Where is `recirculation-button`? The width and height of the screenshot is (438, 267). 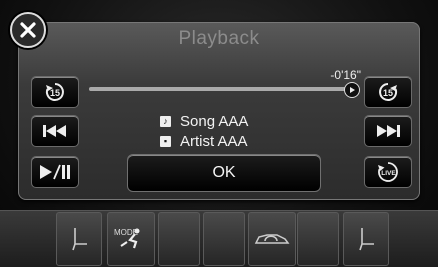 recirculation-button is located at coordinates (272, 239).